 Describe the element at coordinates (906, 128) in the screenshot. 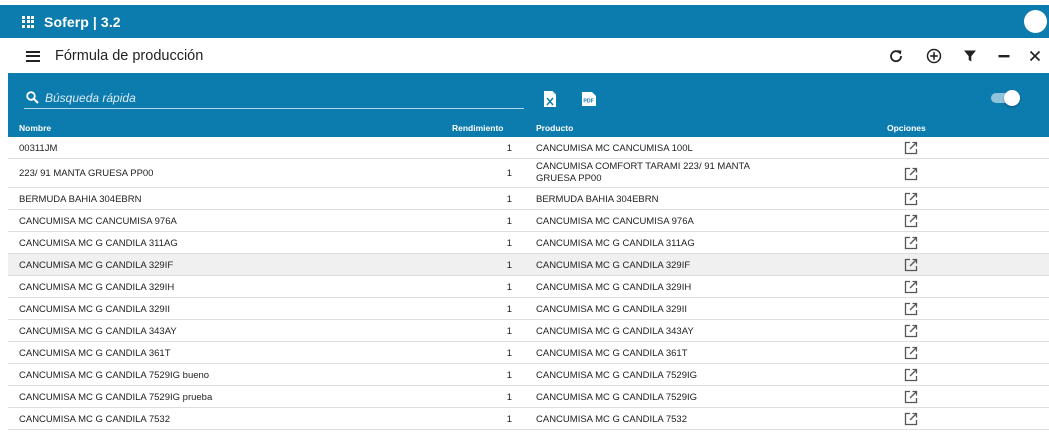

I see `column-header-opciones: Opciones` at that location.